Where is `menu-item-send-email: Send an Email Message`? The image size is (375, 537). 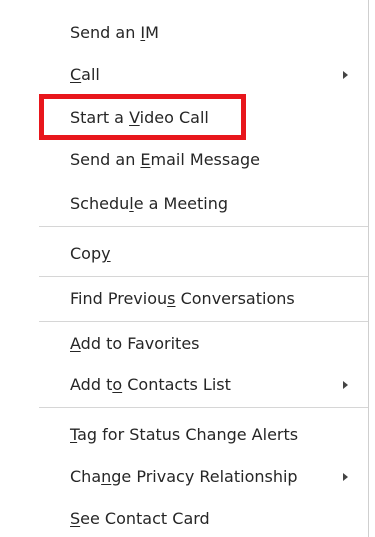
menu-item-send-email: Send an Email Message is located at coordinates (184, 159).